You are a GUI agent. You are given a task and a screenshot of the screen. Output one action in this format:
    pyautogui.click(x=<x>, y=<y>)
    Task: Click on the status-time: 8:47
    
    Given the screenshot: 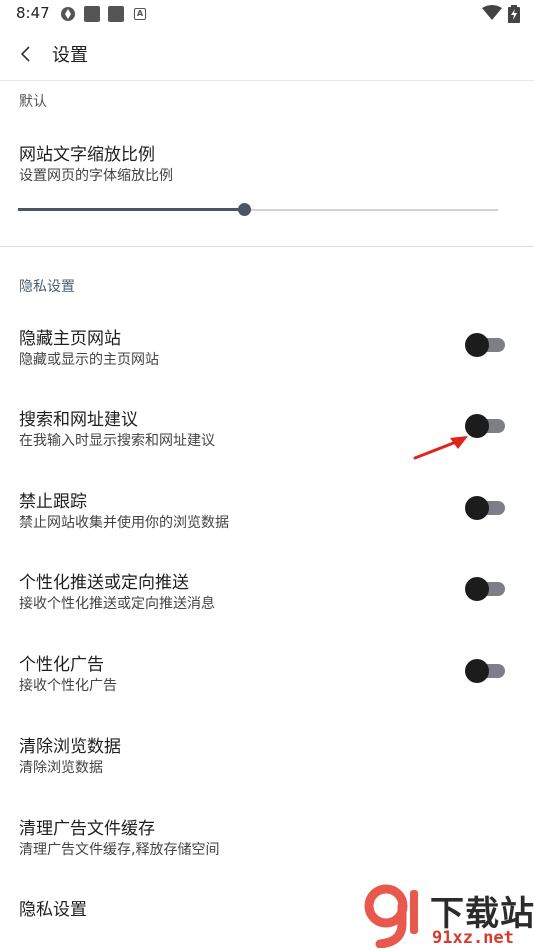 What is the action you would take?
    pyautogui.click(x=33, y=13)
    